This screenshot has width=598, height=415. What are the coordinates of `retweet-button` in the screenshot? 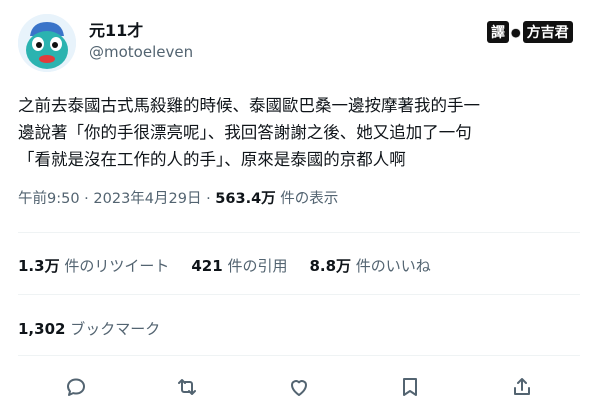 It's located at (187, 387).